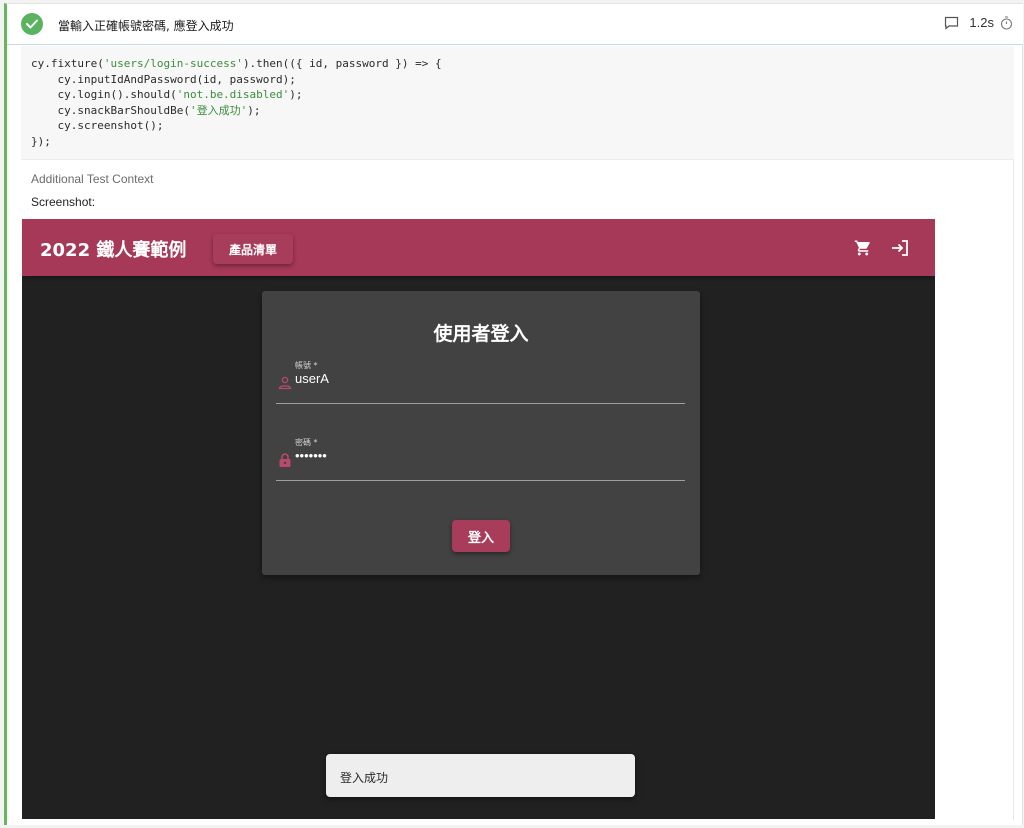 The image size is (1024, 828). Describe the element at coordinates (517, 142) in the screenshot. I see `code-line: });` at that location.